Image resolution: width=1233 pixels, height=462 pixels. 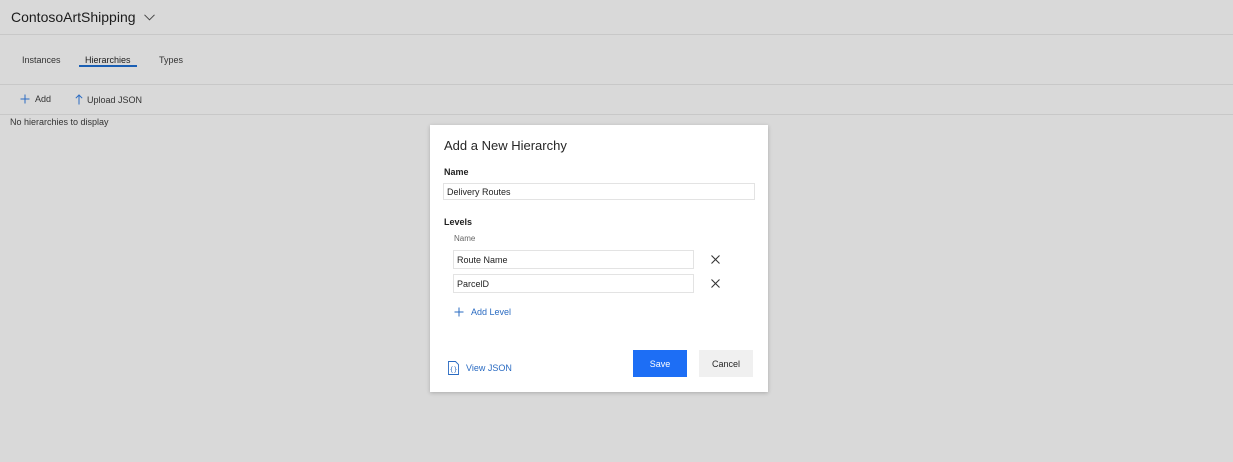 I want to click on cancel-button: Cancel, so click(x=726, y=363).